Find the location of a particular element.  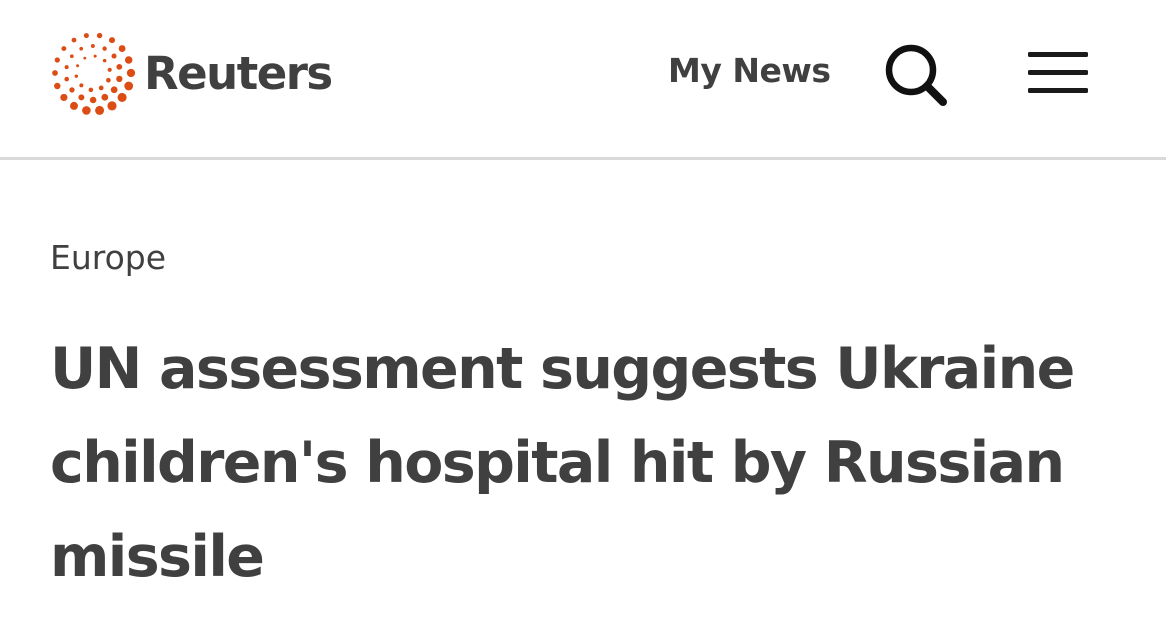

hamburger-menu-icon is located at coordinates (1058, 72).